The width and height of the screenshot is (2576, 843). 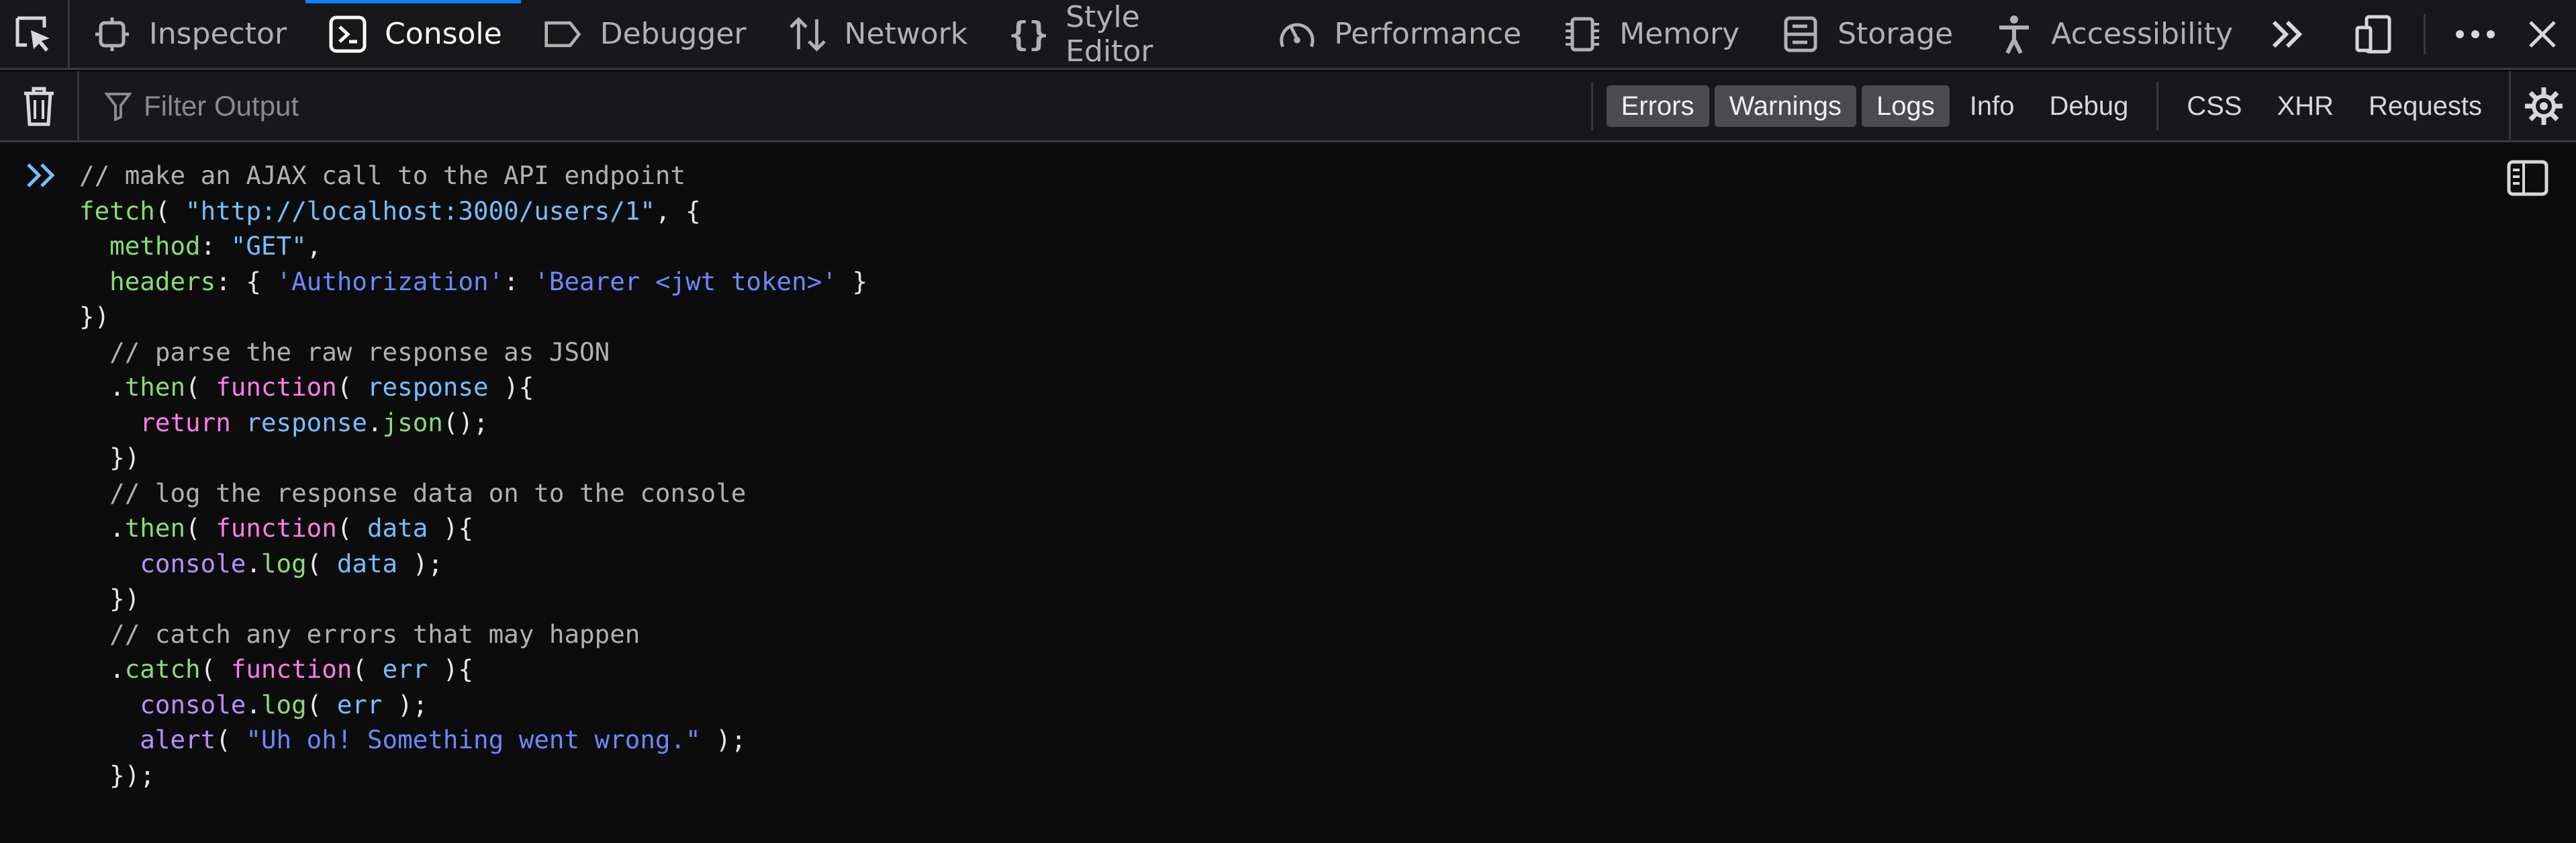 I want to click on tab-label: Debugger, so click(x=673, y=34).